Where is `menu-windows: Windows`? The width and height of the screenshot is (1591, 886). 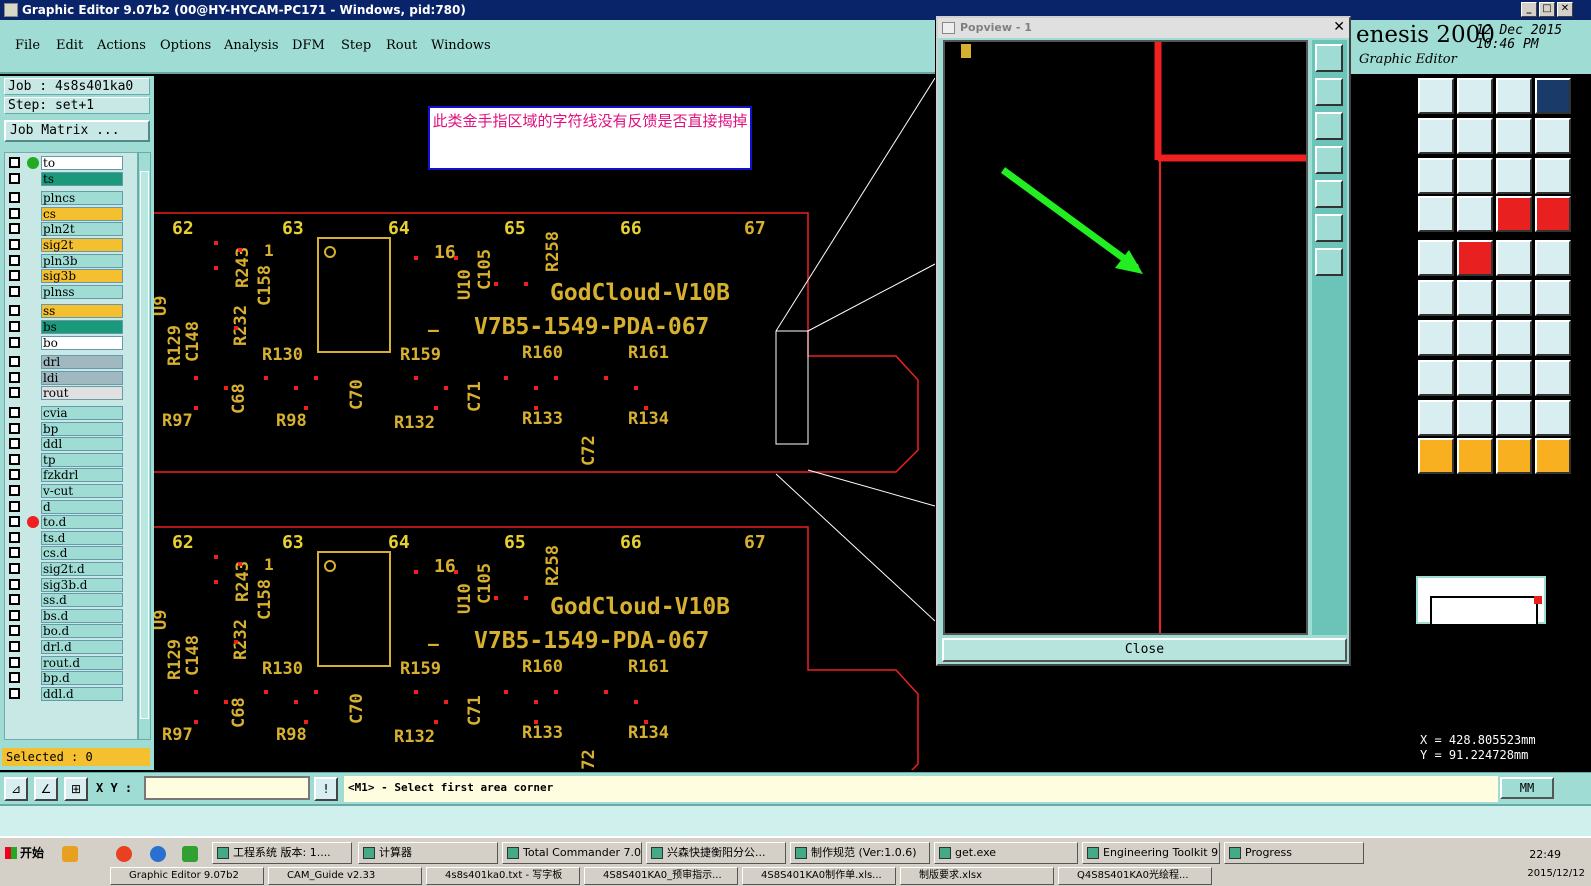 menu-windows: Windows is located at coordinates (461, 45).